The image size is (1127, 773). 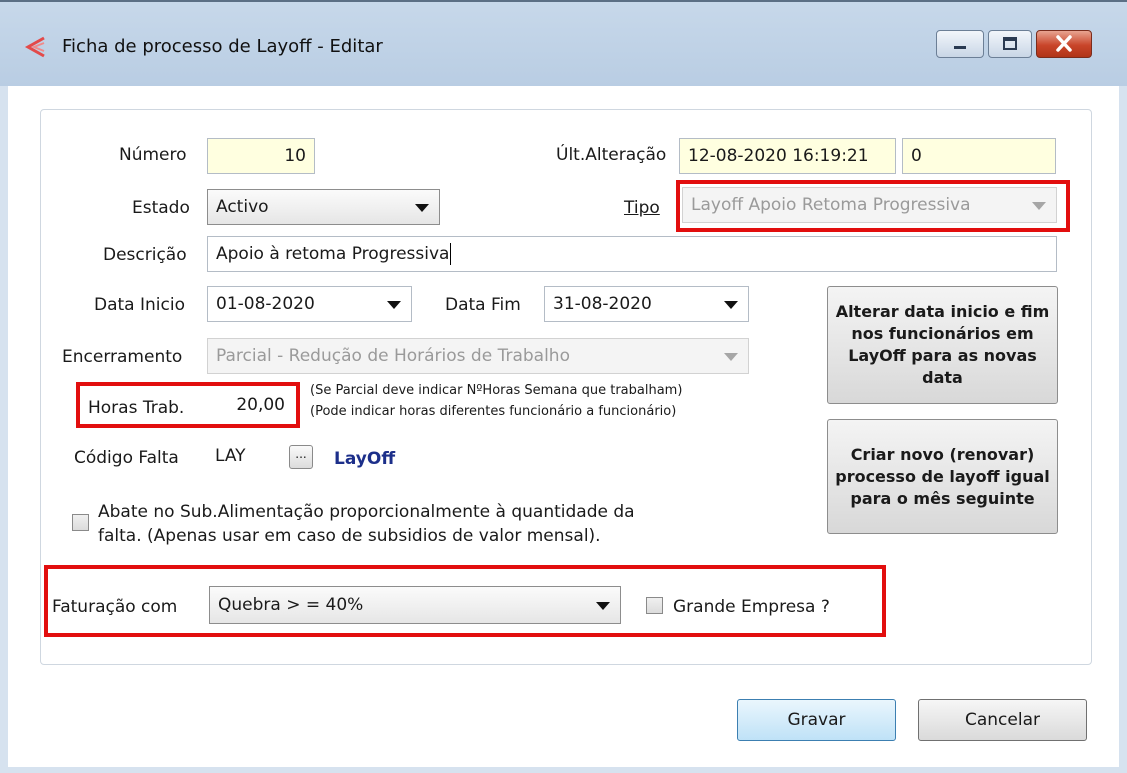 What do you see at coordinates (787, 156) in the screenshot?
I see `ult-alteracao-field: 12-08-2020 16:19:21` at bounding box center [787, 156].